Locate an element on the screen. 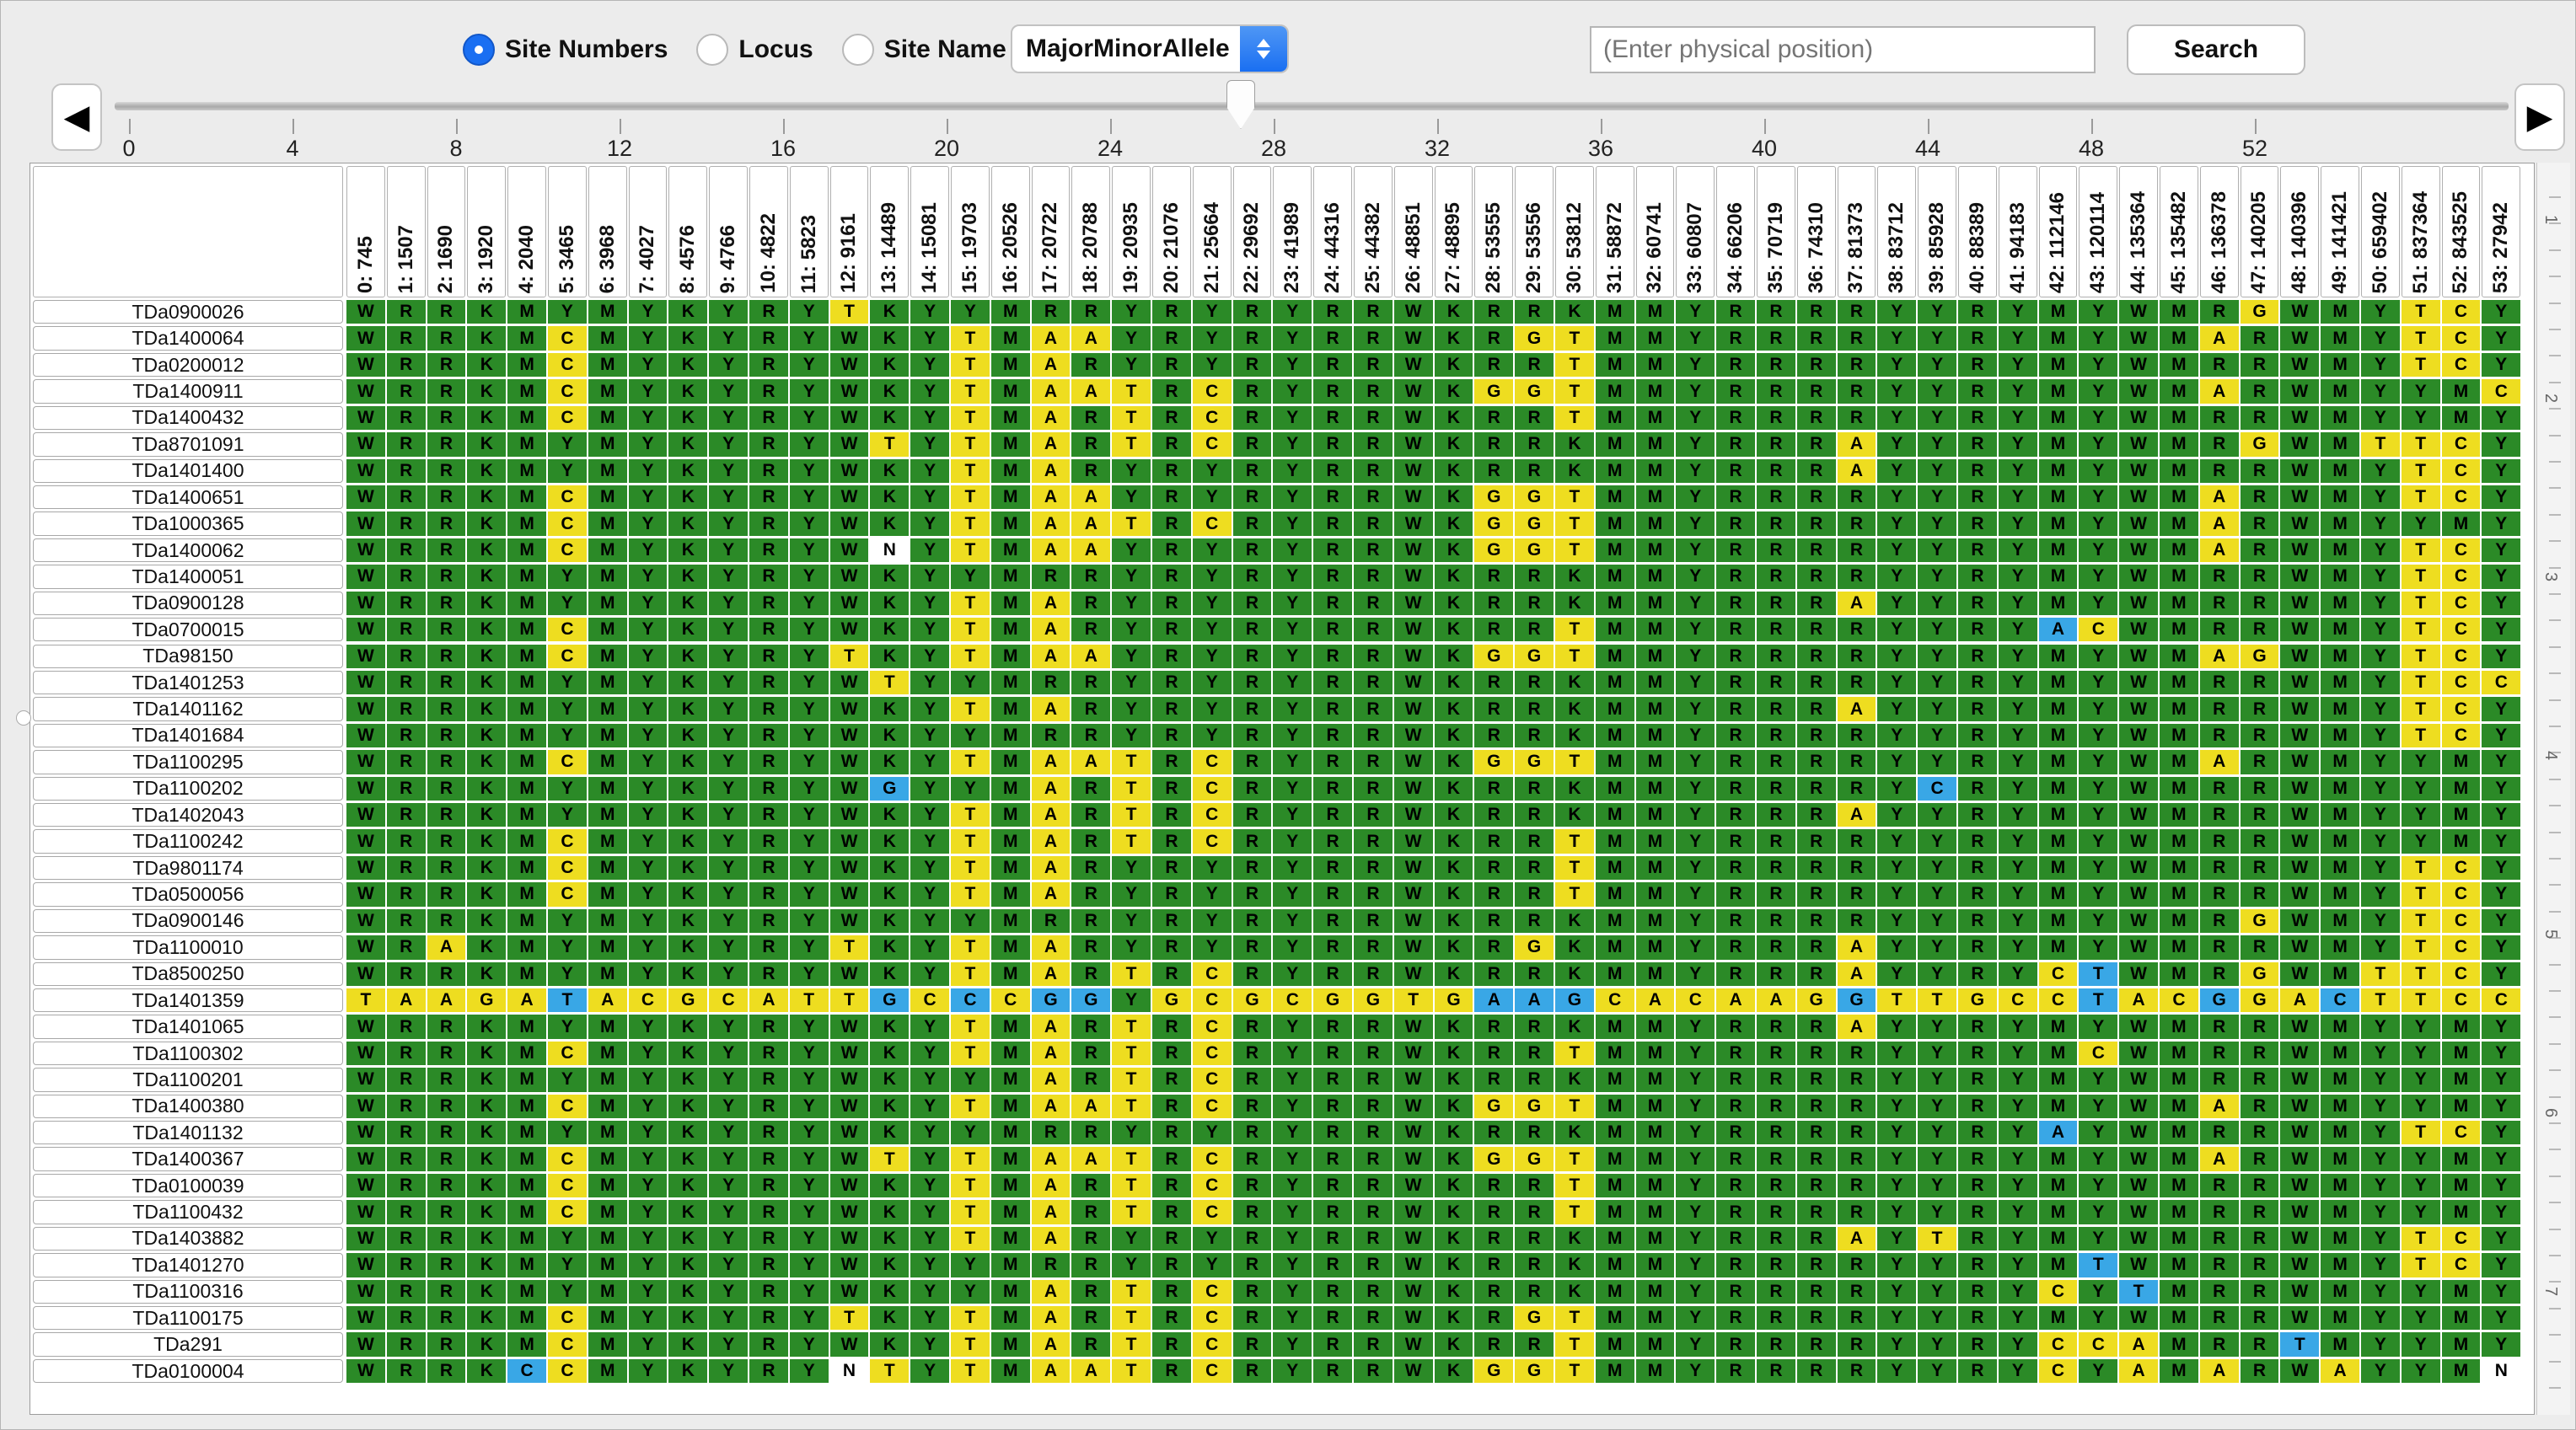 The image size is (2576, 1430). radio-site-name: Site Name is located at coordinates (923, 50).